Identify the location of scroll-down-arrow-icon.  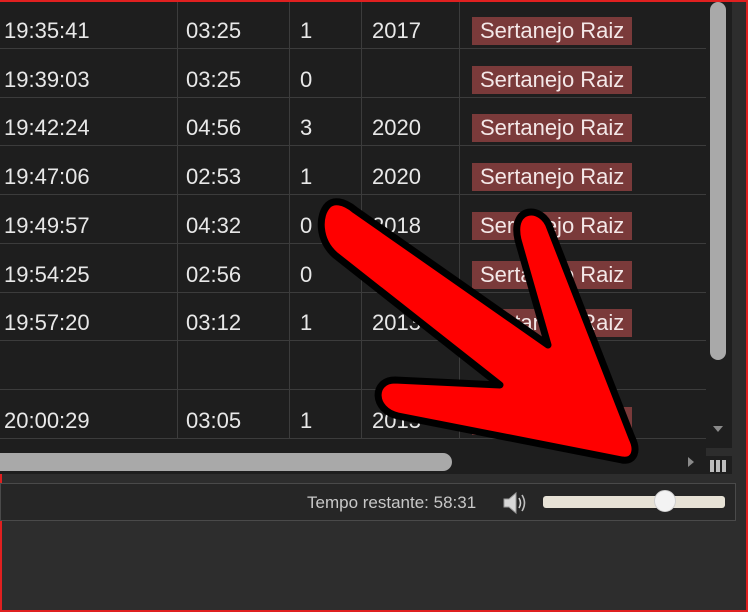
(718, 429).